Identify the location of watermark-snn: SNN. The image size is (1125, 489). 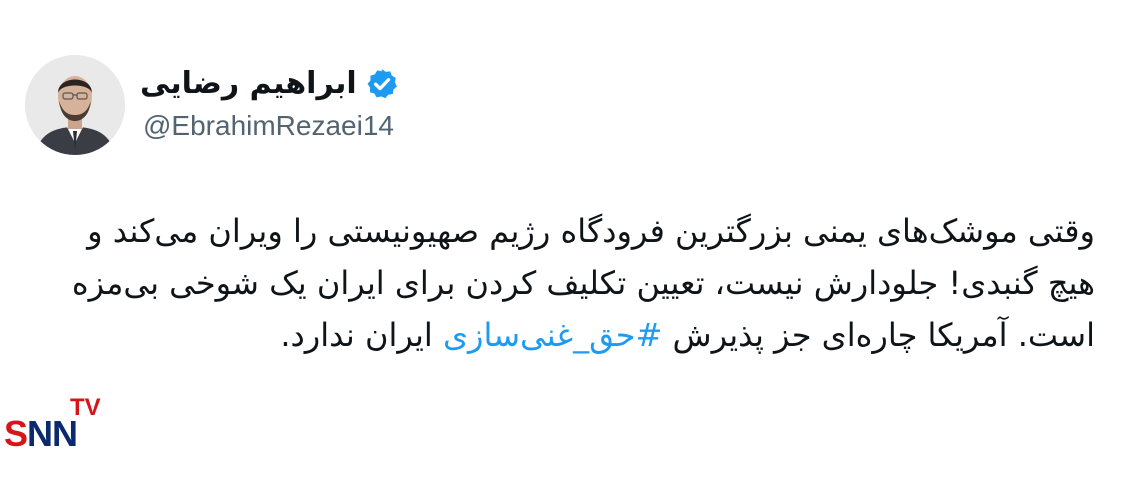
(41, 433).